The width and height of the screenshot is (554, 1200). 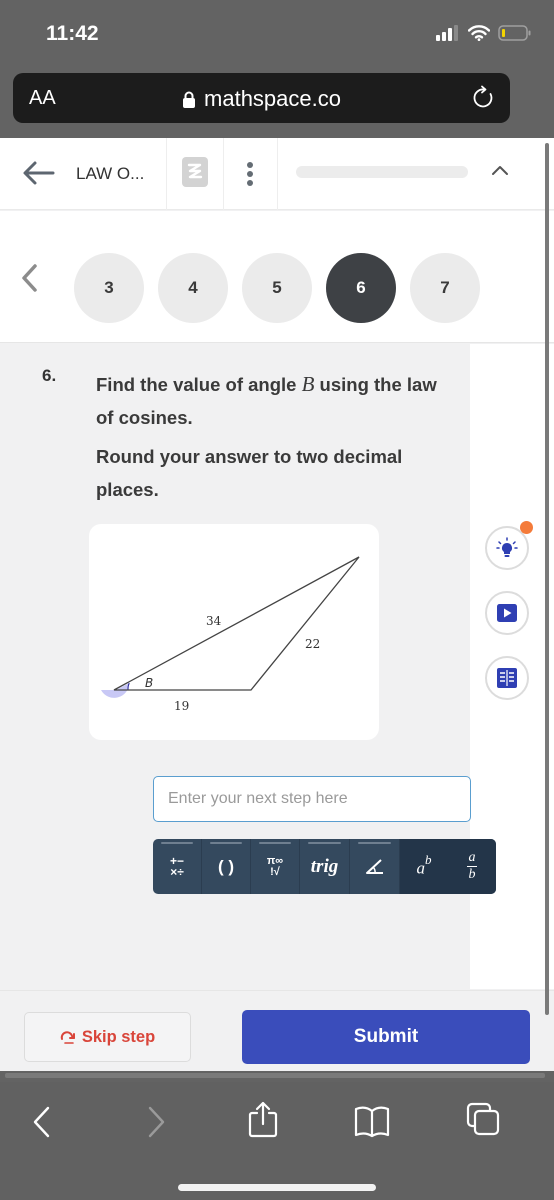 I want to click on back-icon, so click(x=42, y=1122).